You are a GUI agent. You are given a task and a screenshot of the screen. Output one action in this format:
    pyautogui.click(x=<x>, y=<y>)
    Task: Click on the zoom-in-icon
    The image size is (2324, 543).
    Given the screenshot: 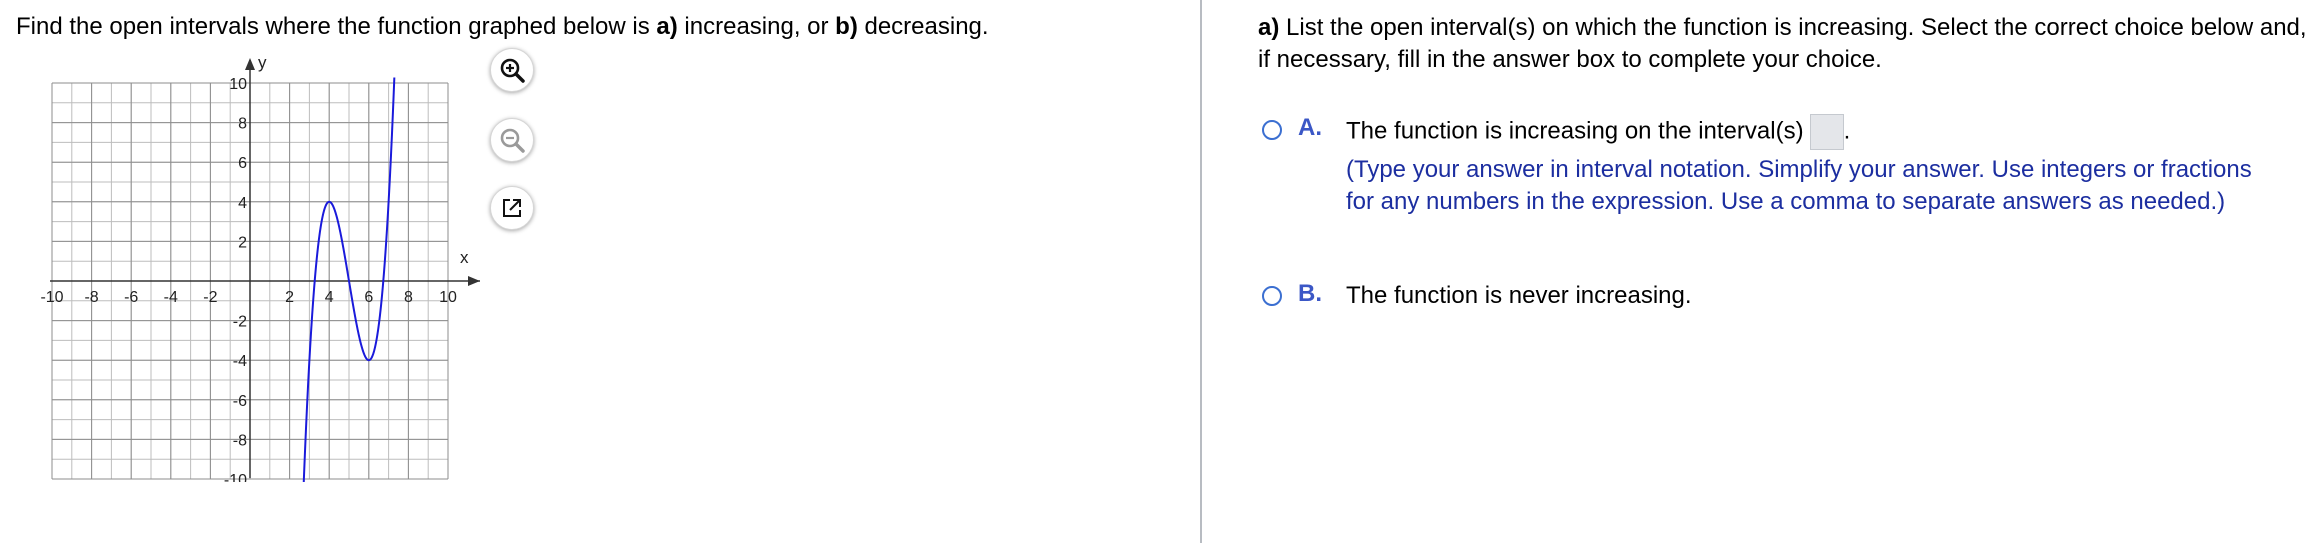 What is the action you would take?
    pyautogui.click(x=512, y=70)
    